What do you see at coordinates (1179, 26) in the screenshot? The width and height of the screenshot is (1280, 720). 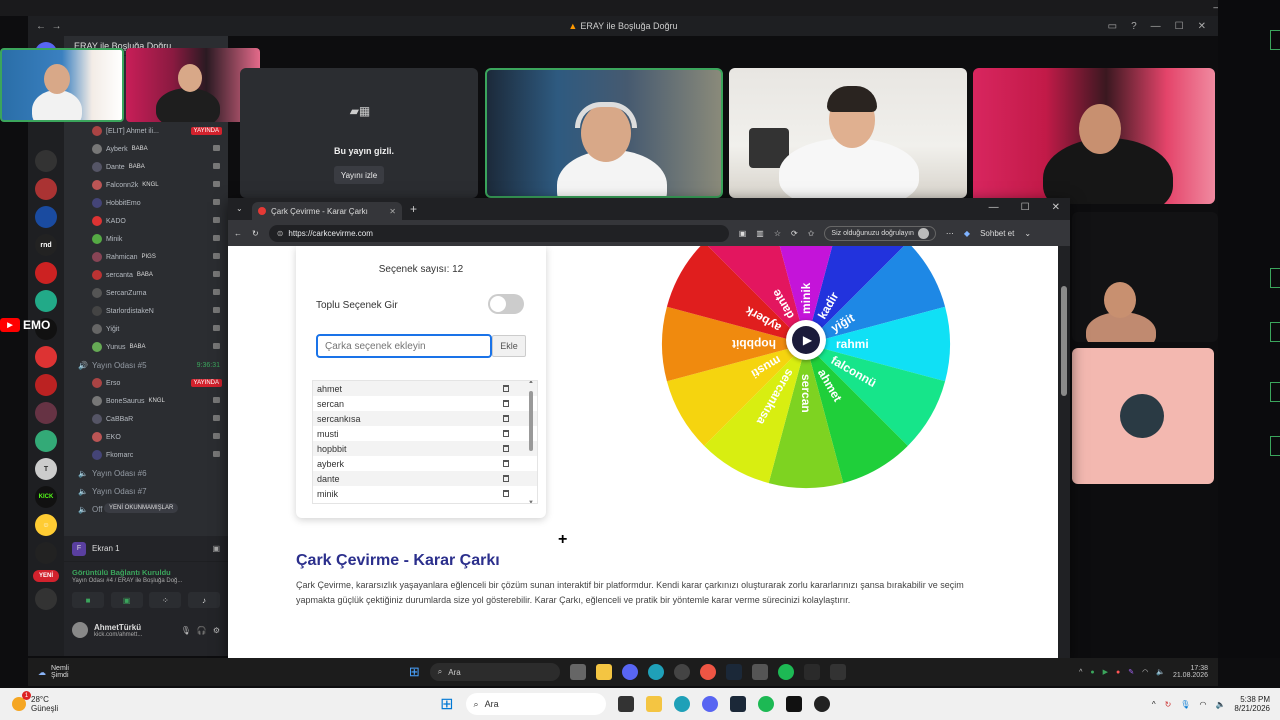 I see `maximize-icon: ☐` at bounding box center [1179, 26].